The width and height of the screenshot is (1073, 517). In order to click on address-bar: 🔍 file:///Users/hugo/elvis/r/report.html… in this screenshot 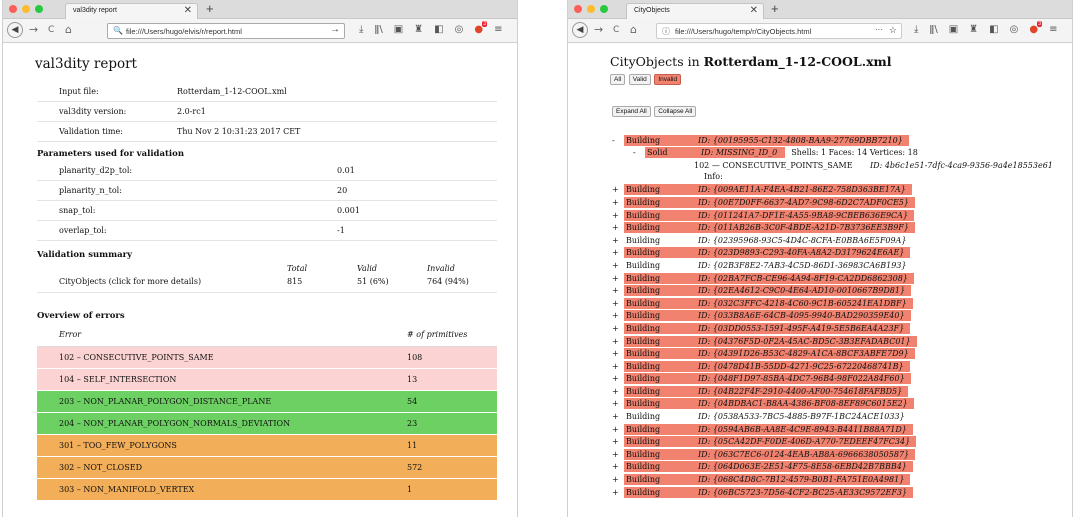, I will do `click(226, 31)`.